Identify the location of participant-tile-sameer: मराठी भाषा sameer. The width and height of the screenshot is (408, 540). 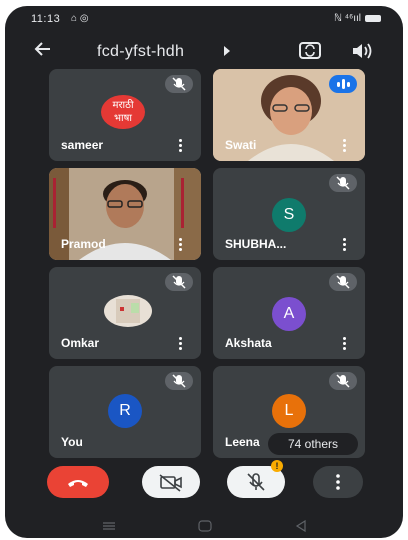
(125, 115).